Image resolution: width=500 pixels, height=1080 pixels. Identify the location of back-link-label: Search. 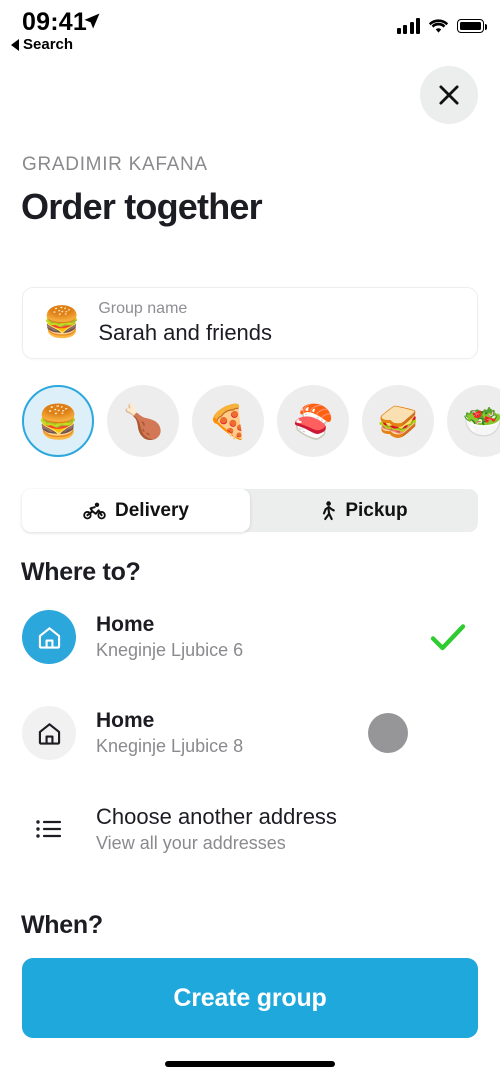
(48, 44).